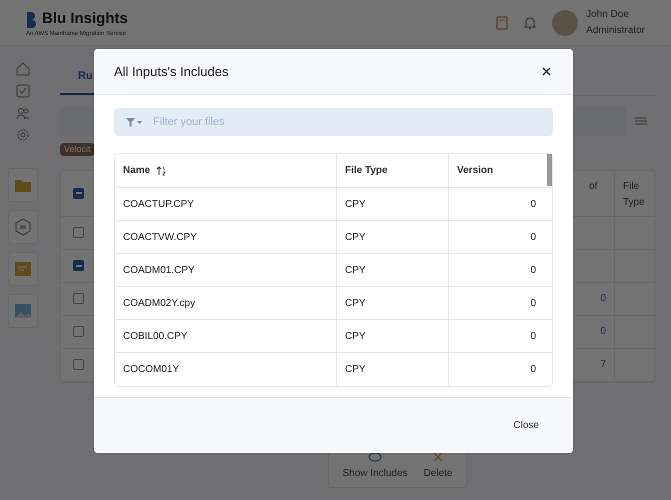 This screenshot has width=671, height=500. Describe the element at coordinates (23, 69) in the screenshot. I see `home-icon` at that location.